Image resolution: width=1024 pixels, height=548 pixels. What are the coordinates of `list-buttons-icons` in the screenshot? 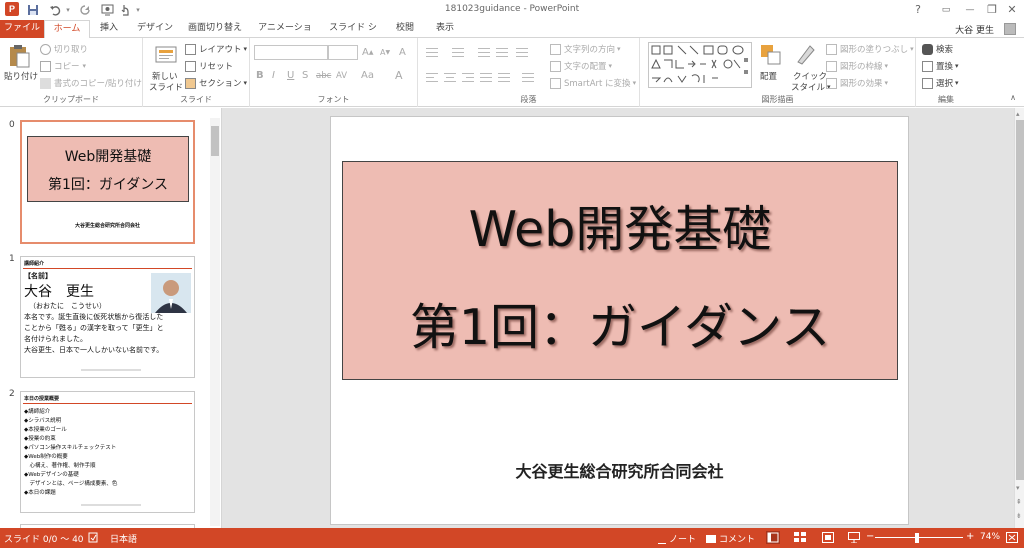 It's located at (477, 52).